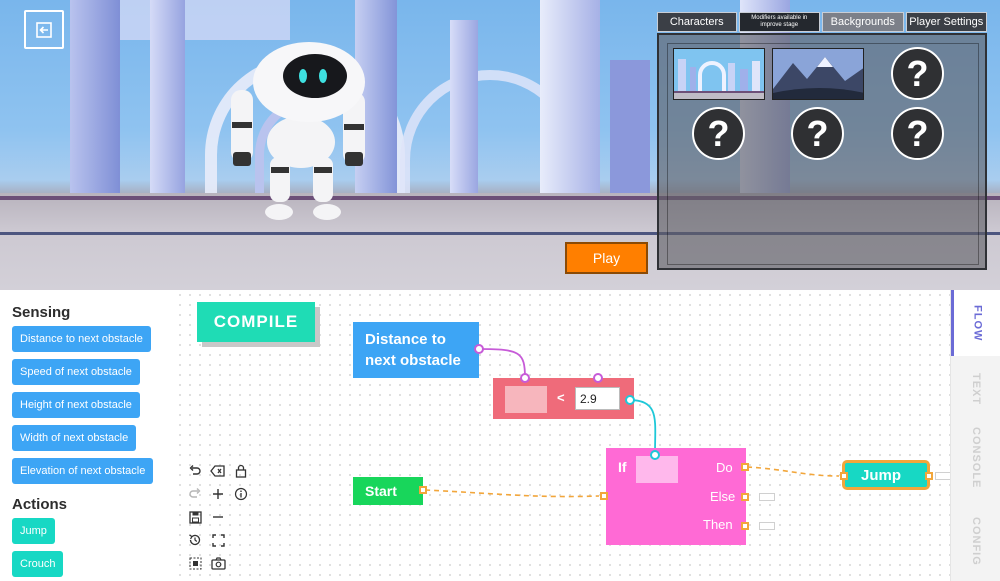 The image size is (1000, 581). What do you see at coordinates (416, 350) in the screenshot?
I see `distance-to-next-obstacle-block: Distance to next obstacle` at bounding box center [416, 350].